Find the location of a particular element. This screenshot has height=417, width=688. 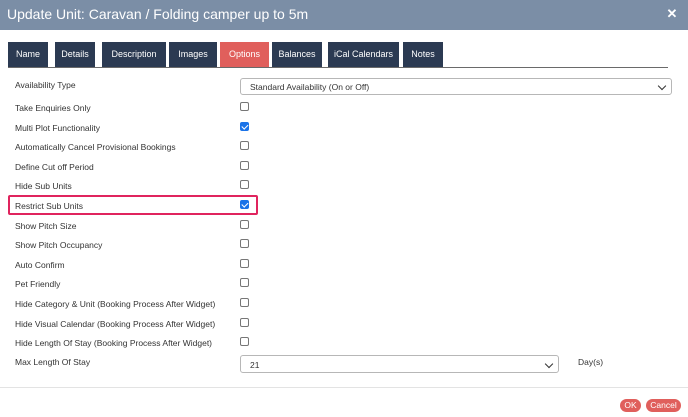

option-label: Pet Friendly is located at coordinates (38, 284).